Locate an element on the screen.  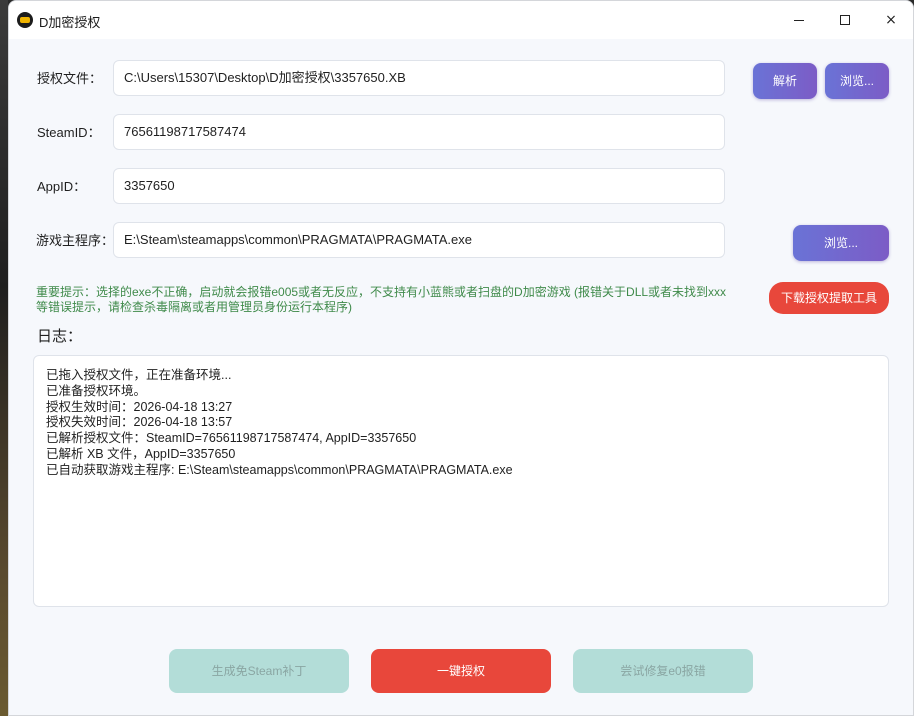
log-line: 已准备授权环境。 is located at coordinates (96, 390).